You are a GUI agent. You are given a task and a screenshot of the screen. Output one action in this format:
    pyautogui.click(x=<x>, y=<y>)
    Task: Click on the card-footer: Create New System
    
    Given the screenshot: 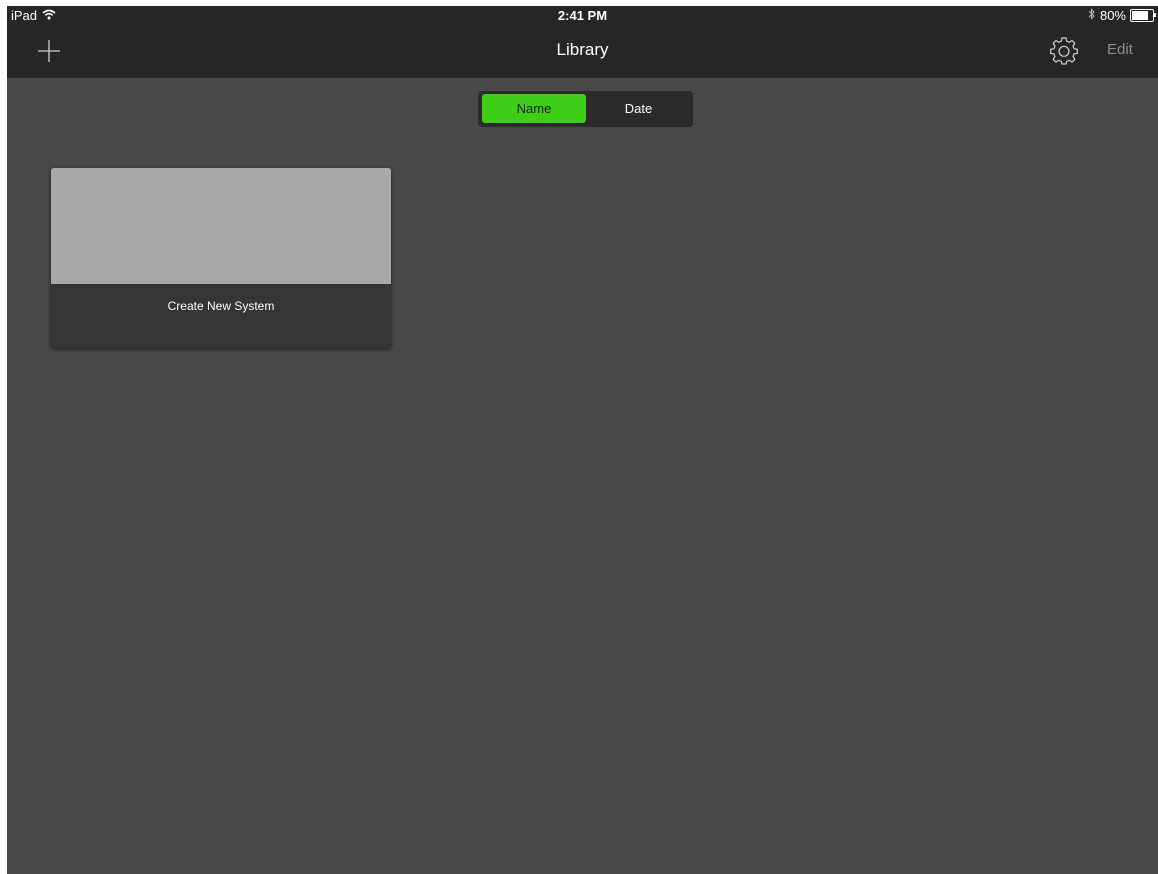 What is the action you would take?
    pyautogui.click(x=221, y=316)
    